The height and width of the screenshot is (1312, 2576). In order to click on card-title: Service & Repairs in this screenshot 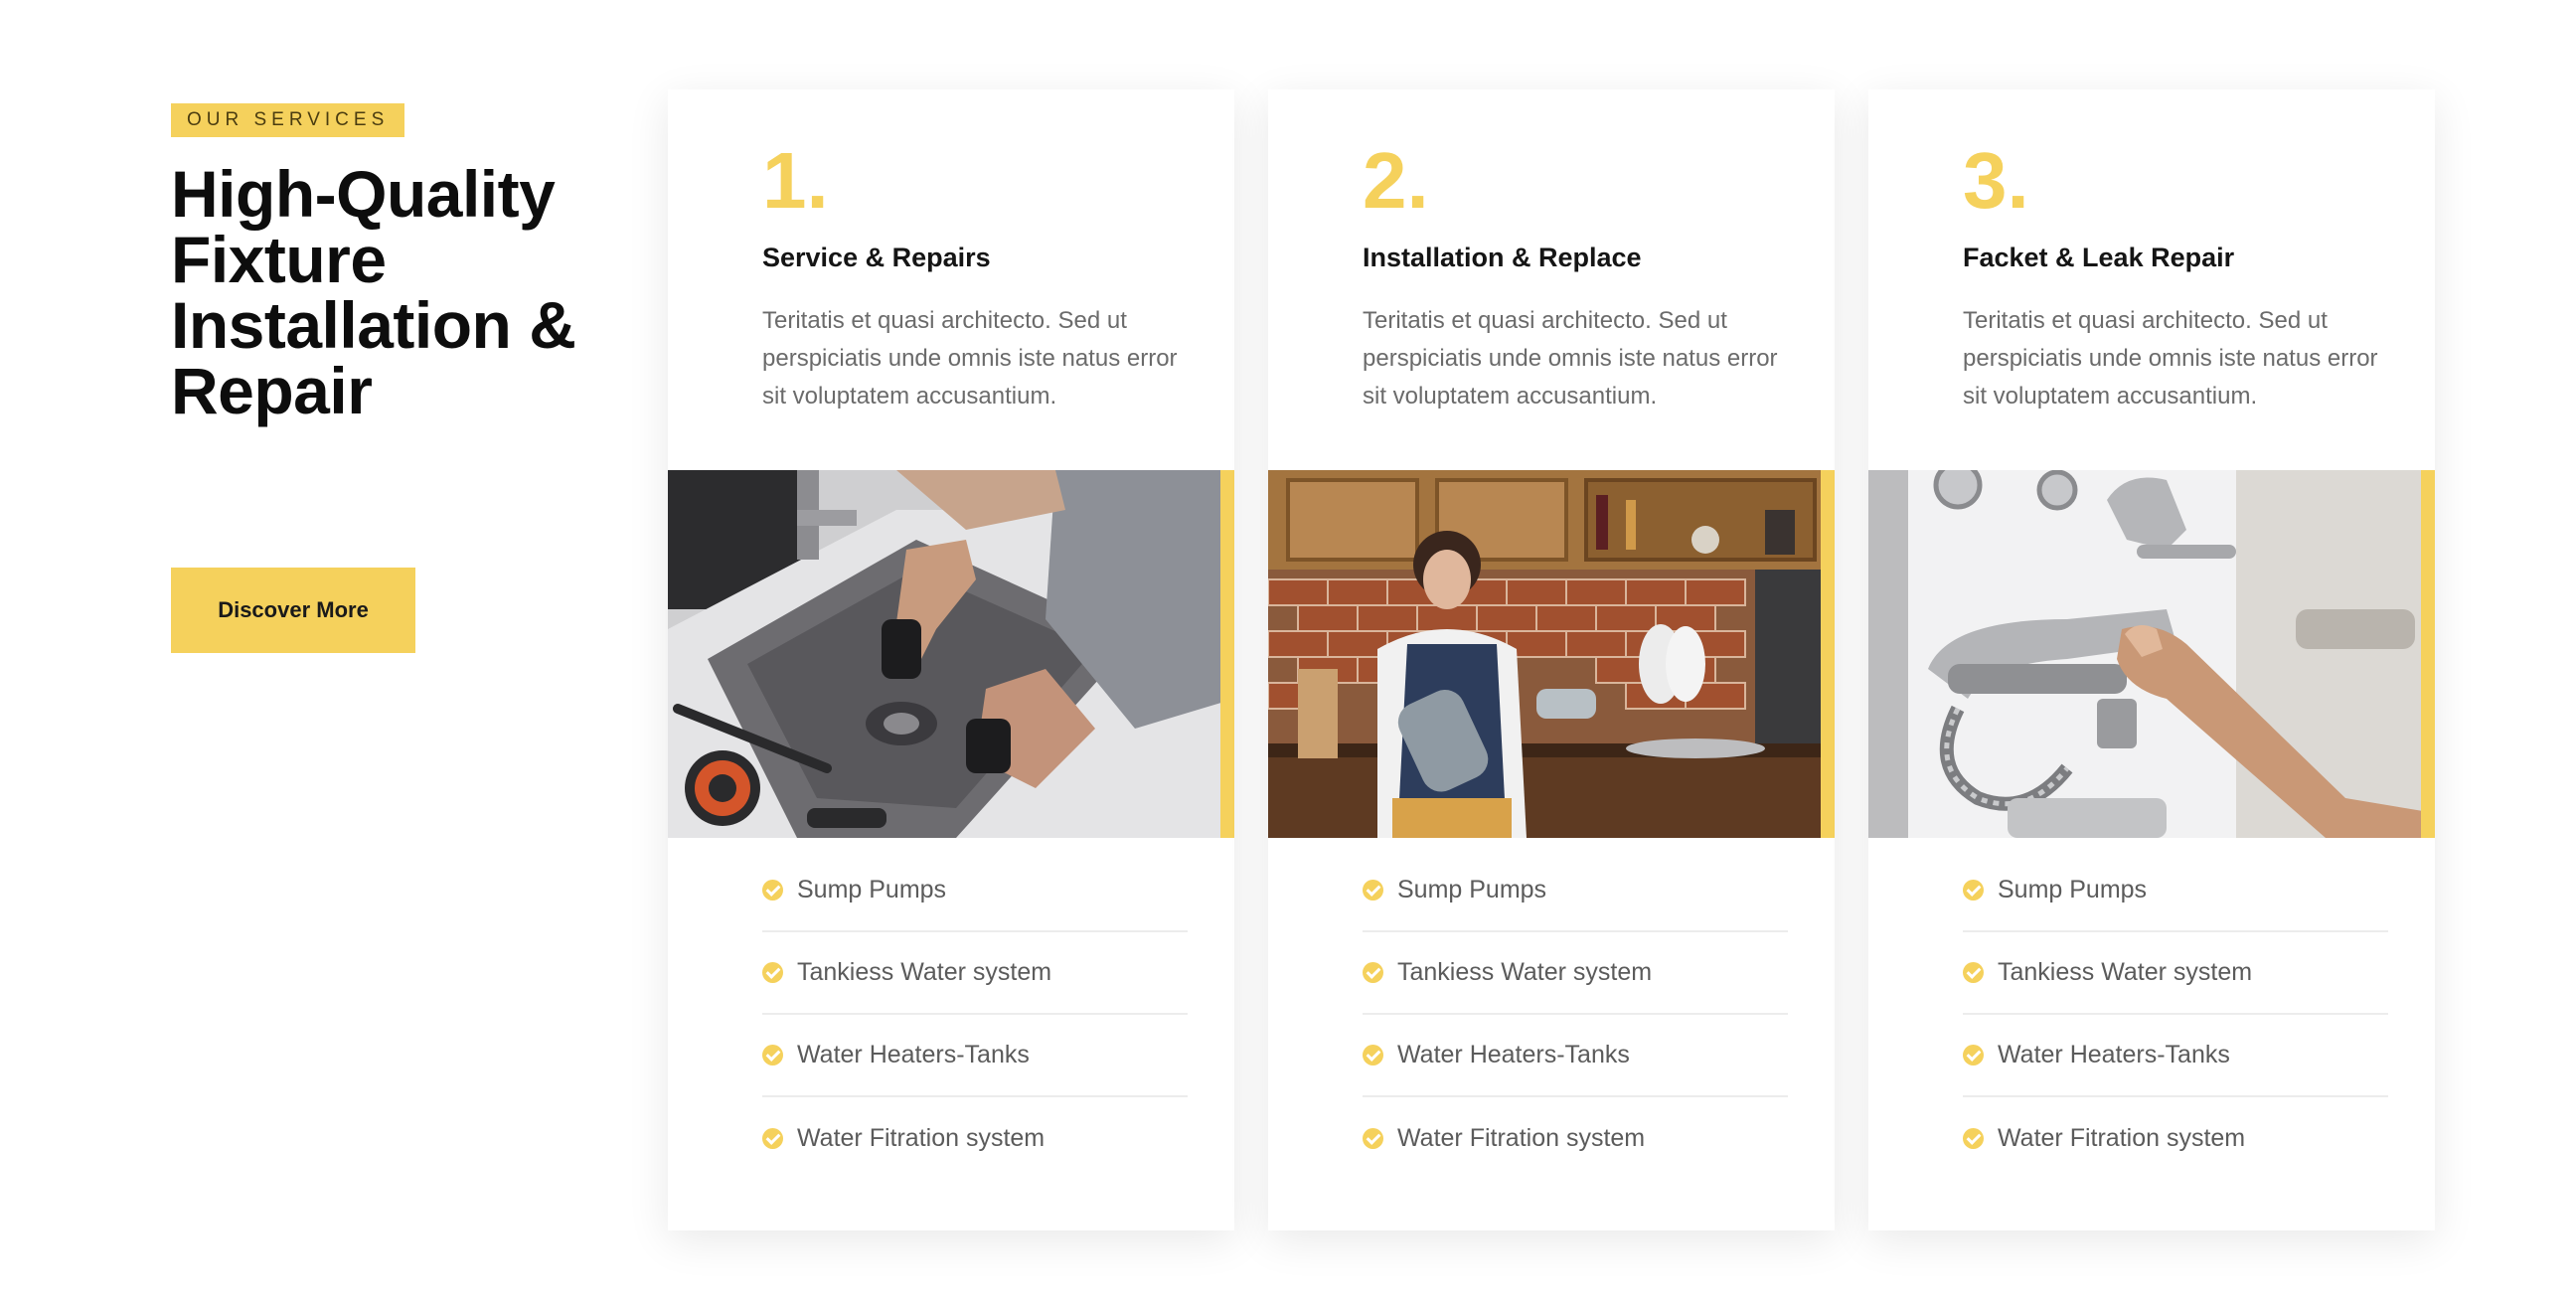, I will do `click(876, 258)`.